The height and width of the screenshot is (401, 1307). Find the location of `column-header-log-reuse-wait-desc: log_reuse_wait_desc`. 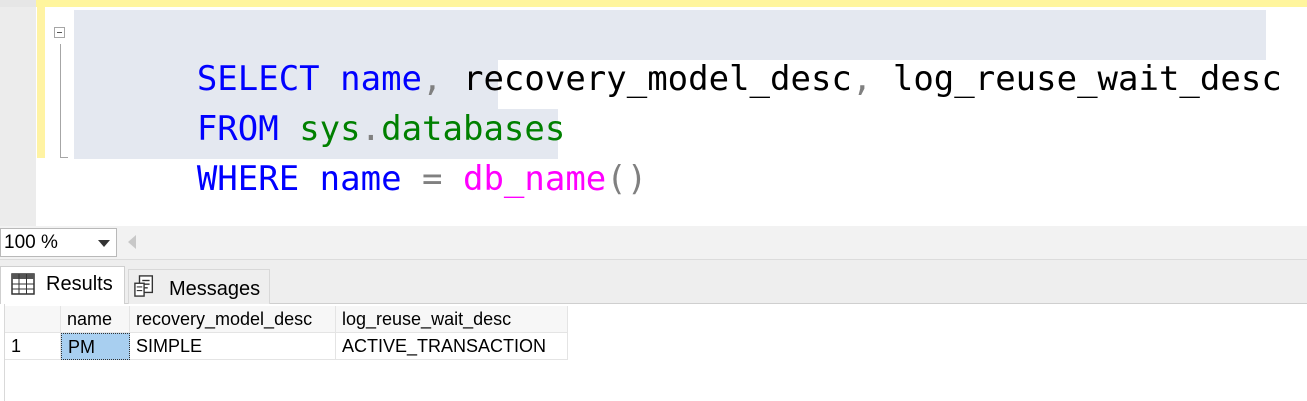

column-header-log-reuse-wait-desc: log_reuse_wait_desc is located at coordinates (452, 319).